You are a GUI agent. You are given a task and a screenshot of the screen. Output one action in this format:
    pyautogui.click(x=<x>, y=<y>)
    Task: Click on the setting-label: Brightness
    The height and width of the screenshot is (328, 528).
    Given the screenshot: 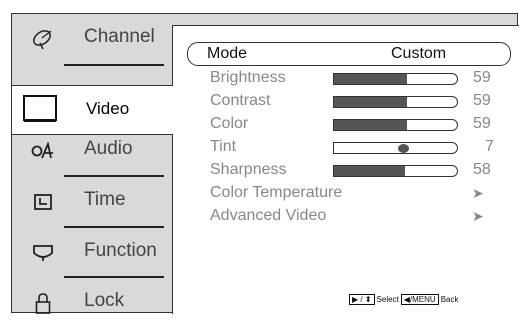 What is the action you would take?
    pyautogui.click(x=248, y=77)
    